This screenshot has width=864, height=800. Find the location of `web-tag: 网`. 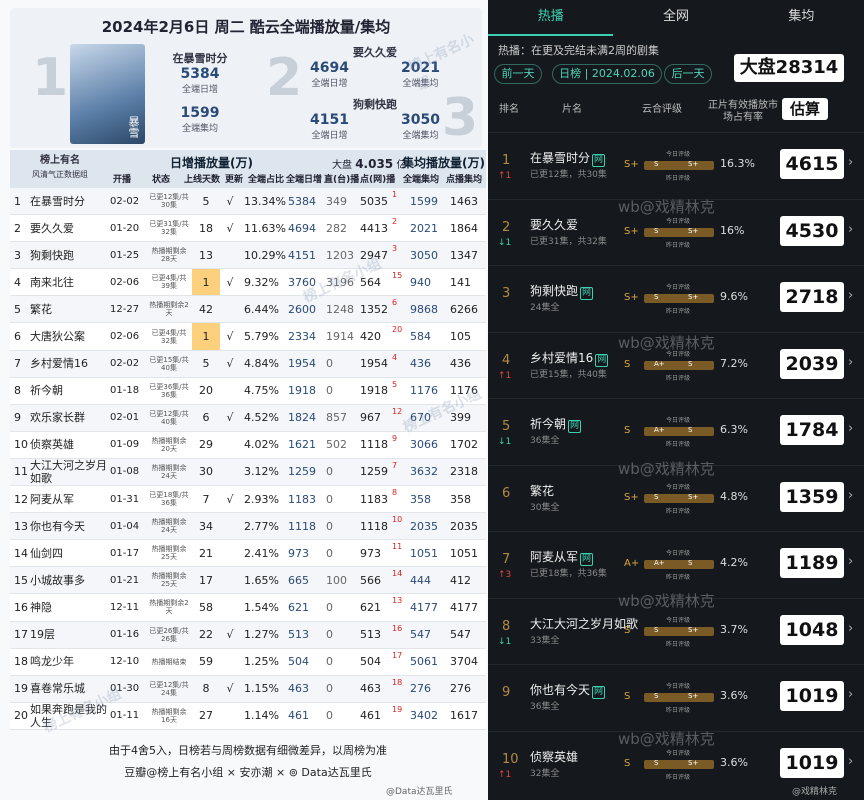

web-tag: 网 is located at coordinates (602, 360).